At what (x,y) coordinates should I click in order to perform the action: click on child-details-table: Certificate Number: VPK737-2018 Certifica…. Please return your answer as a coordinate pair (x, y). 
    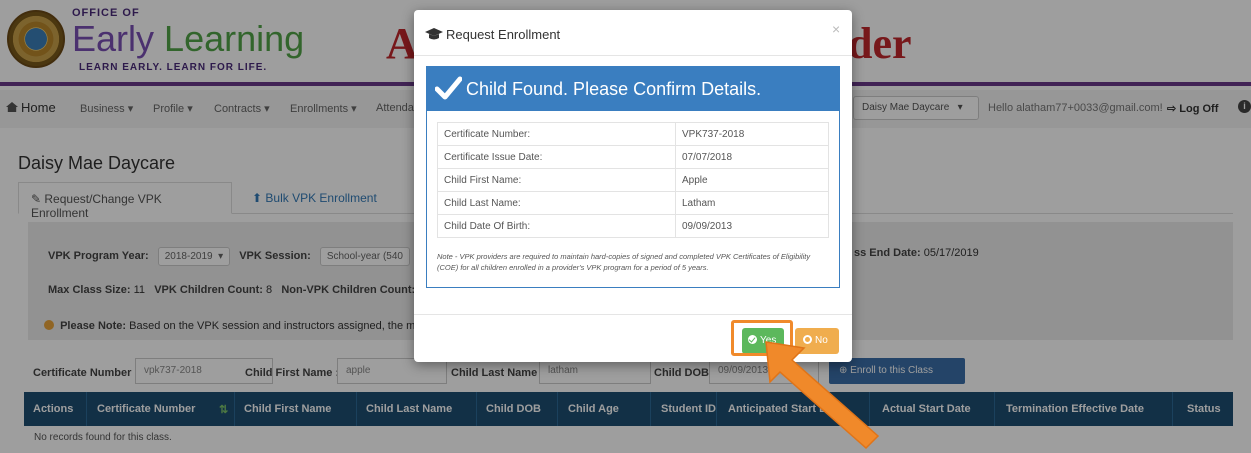
    Looking at the image, I should click on (633, 180).